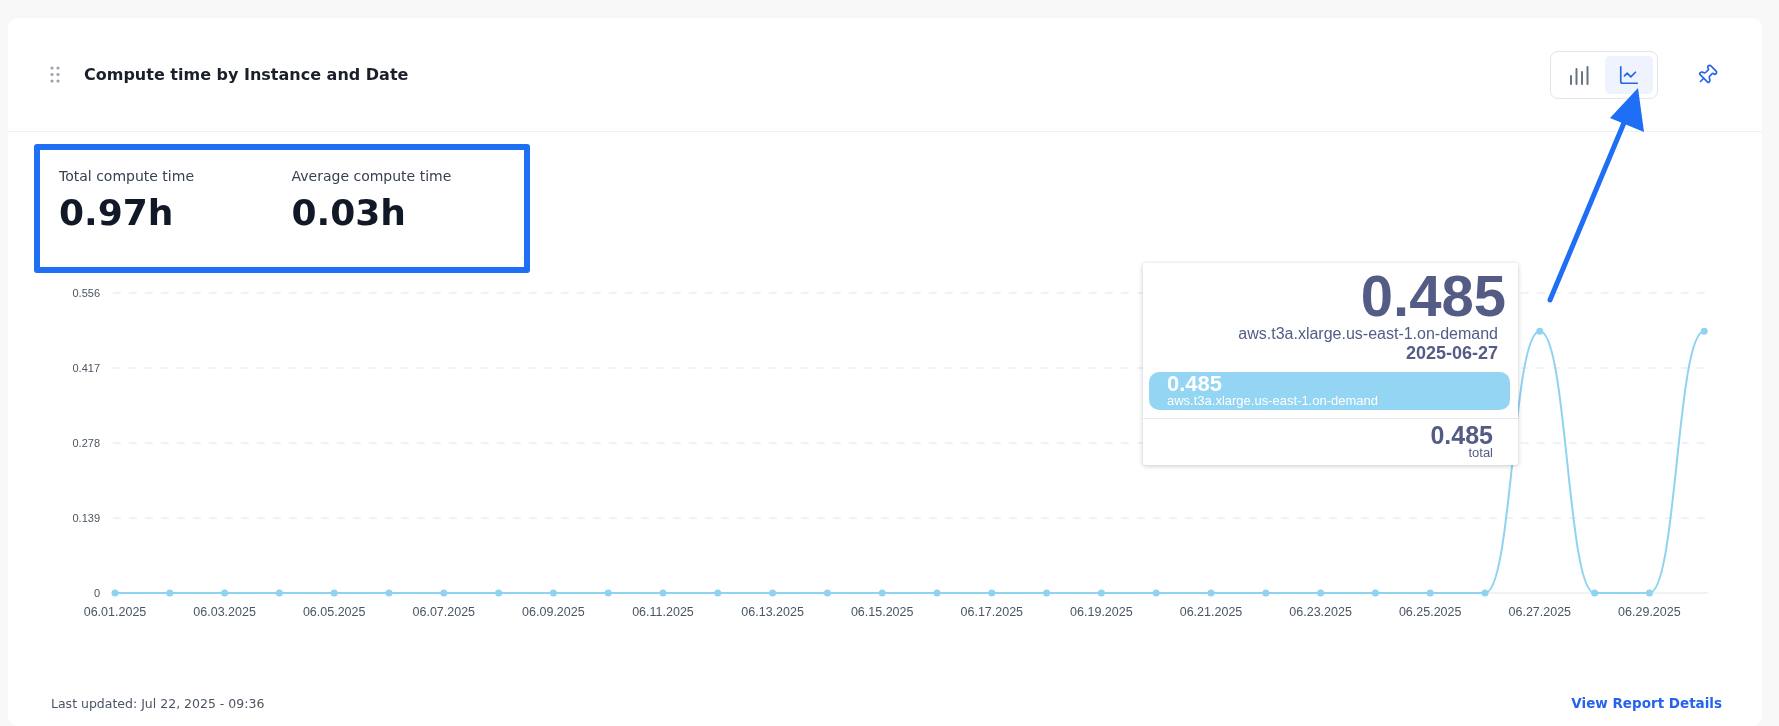  I want to click on x-axis-label: 06.03.2025, so click(224, 612).